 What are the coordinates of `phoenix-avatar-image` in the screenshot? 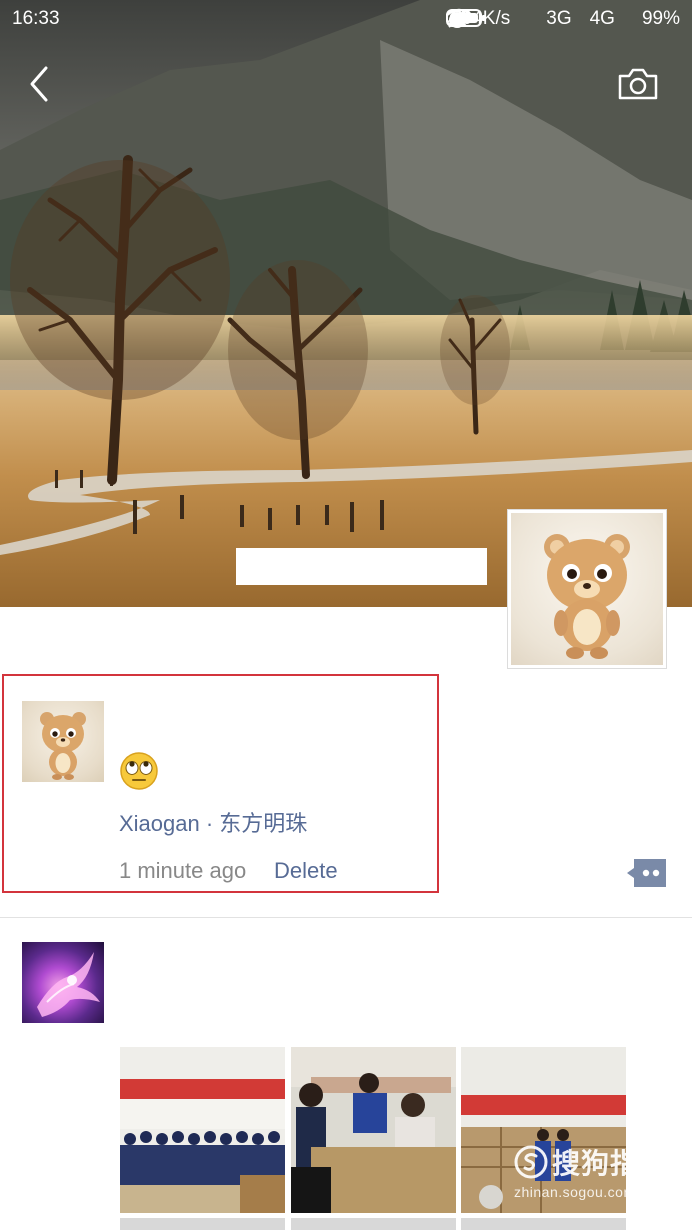 It's located at (68, 984).